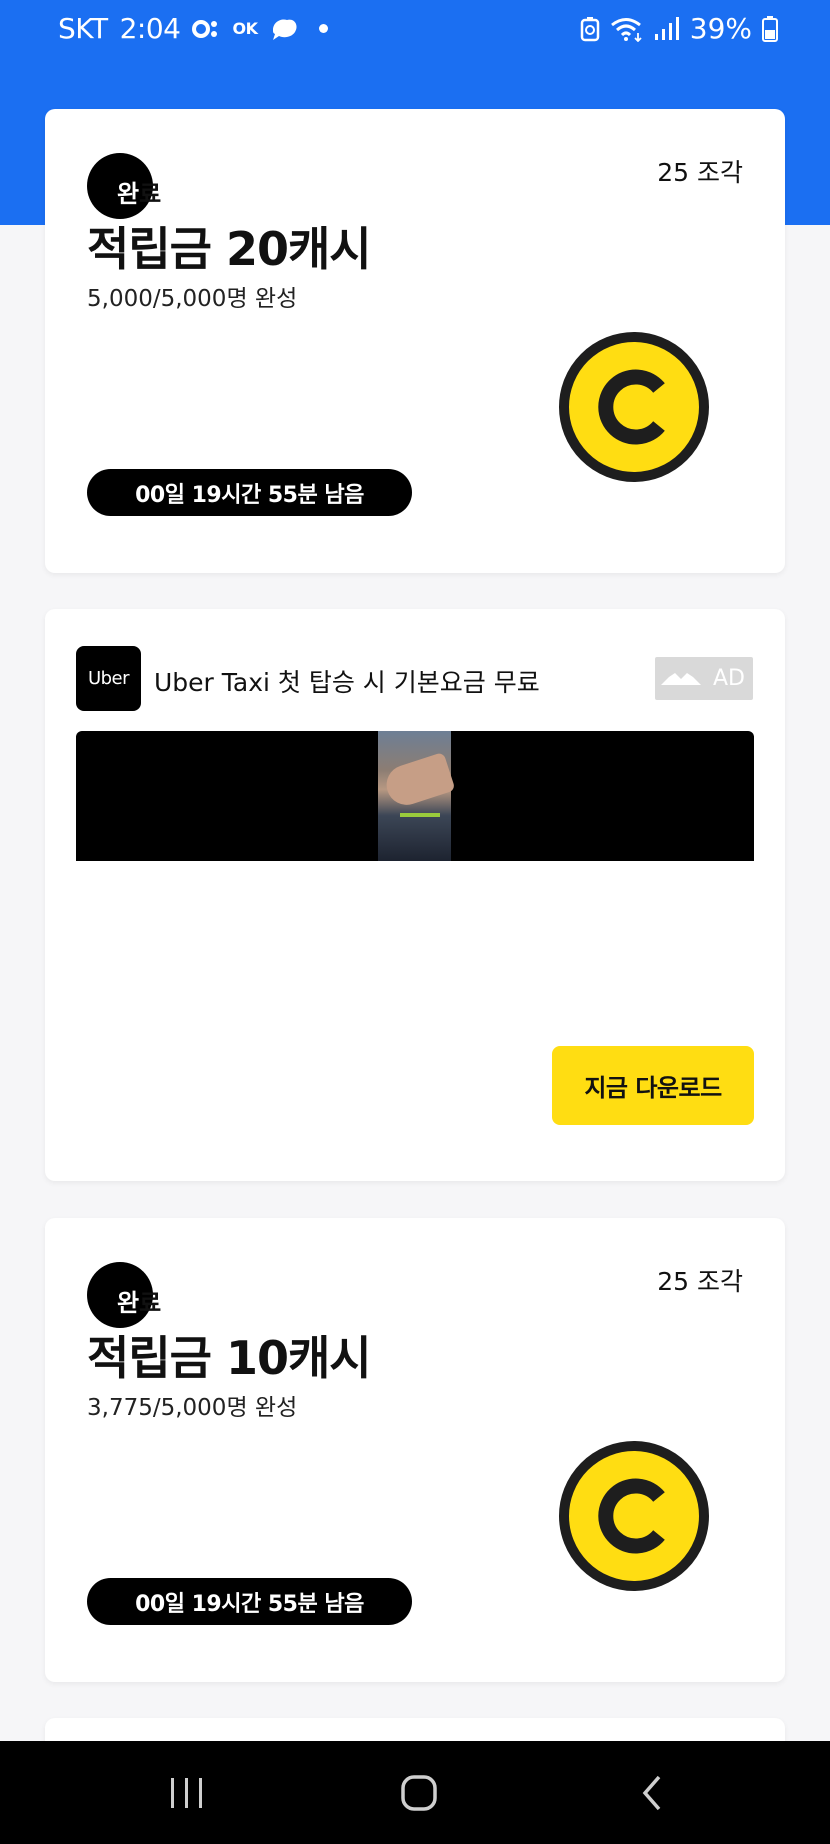 The image size is (830, 1844). What do you see at coordinates (419, 1793) in the screenshot?
I see `home-icon` at bounding box center [419, 1793].